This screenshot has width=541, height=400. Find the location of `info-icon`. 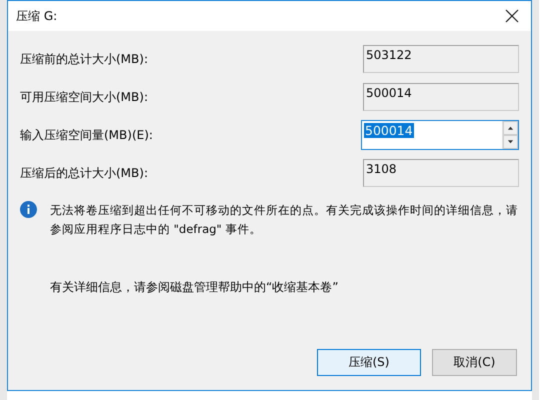

info-icon is located at coordinates (28, 209).